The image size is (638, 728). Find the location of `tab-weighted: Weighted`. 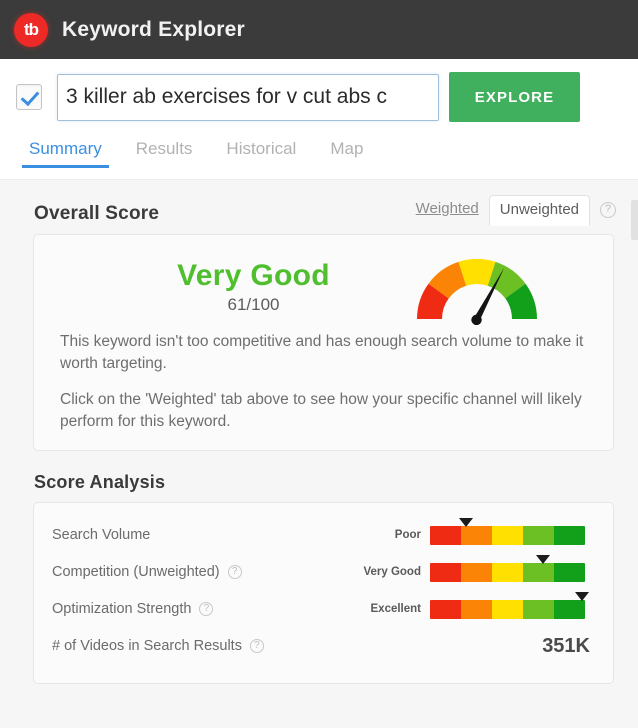

tab-weighted: Weighted is located at coordinates (447, 209).